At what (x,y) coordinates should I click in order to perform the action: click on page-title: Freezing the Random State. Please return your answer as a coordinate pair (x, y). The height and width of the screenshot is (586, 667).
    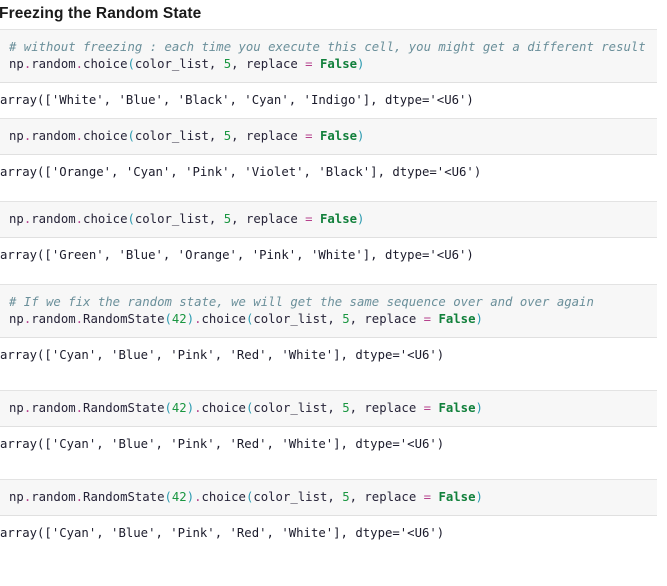
    Looking at the image, I should click on (101, 13).